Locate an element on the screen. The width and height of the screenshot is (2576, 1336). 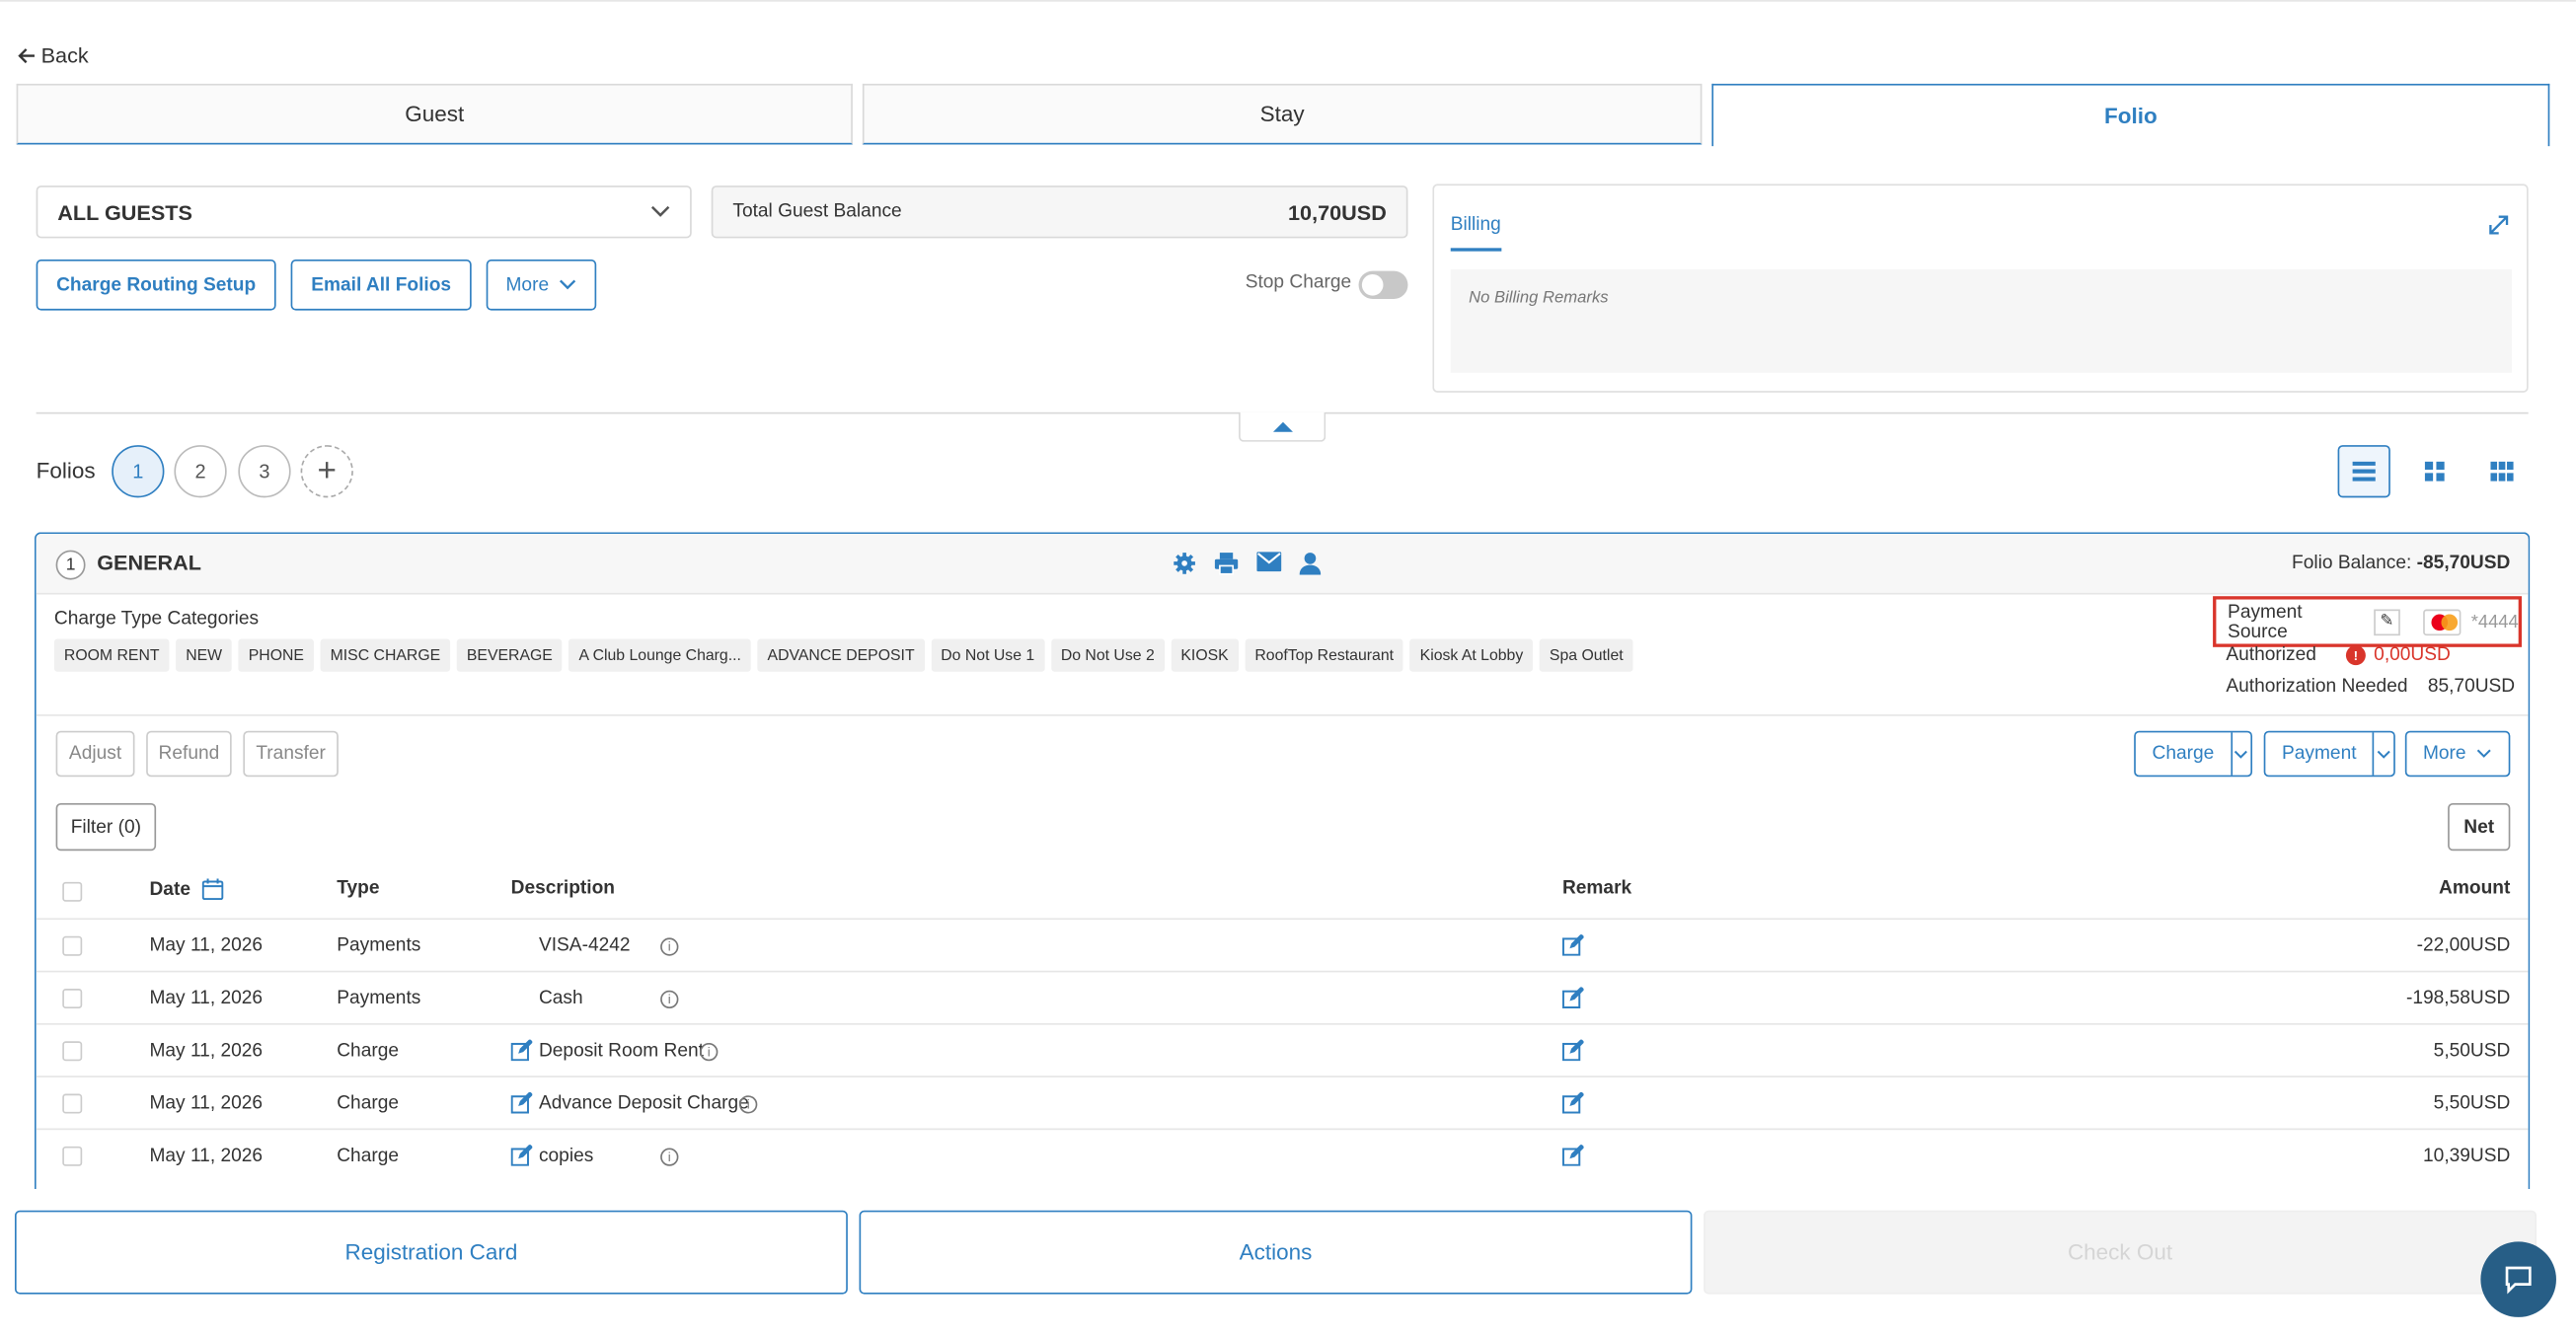
header-date: Date is located at coordinates (187, 889).